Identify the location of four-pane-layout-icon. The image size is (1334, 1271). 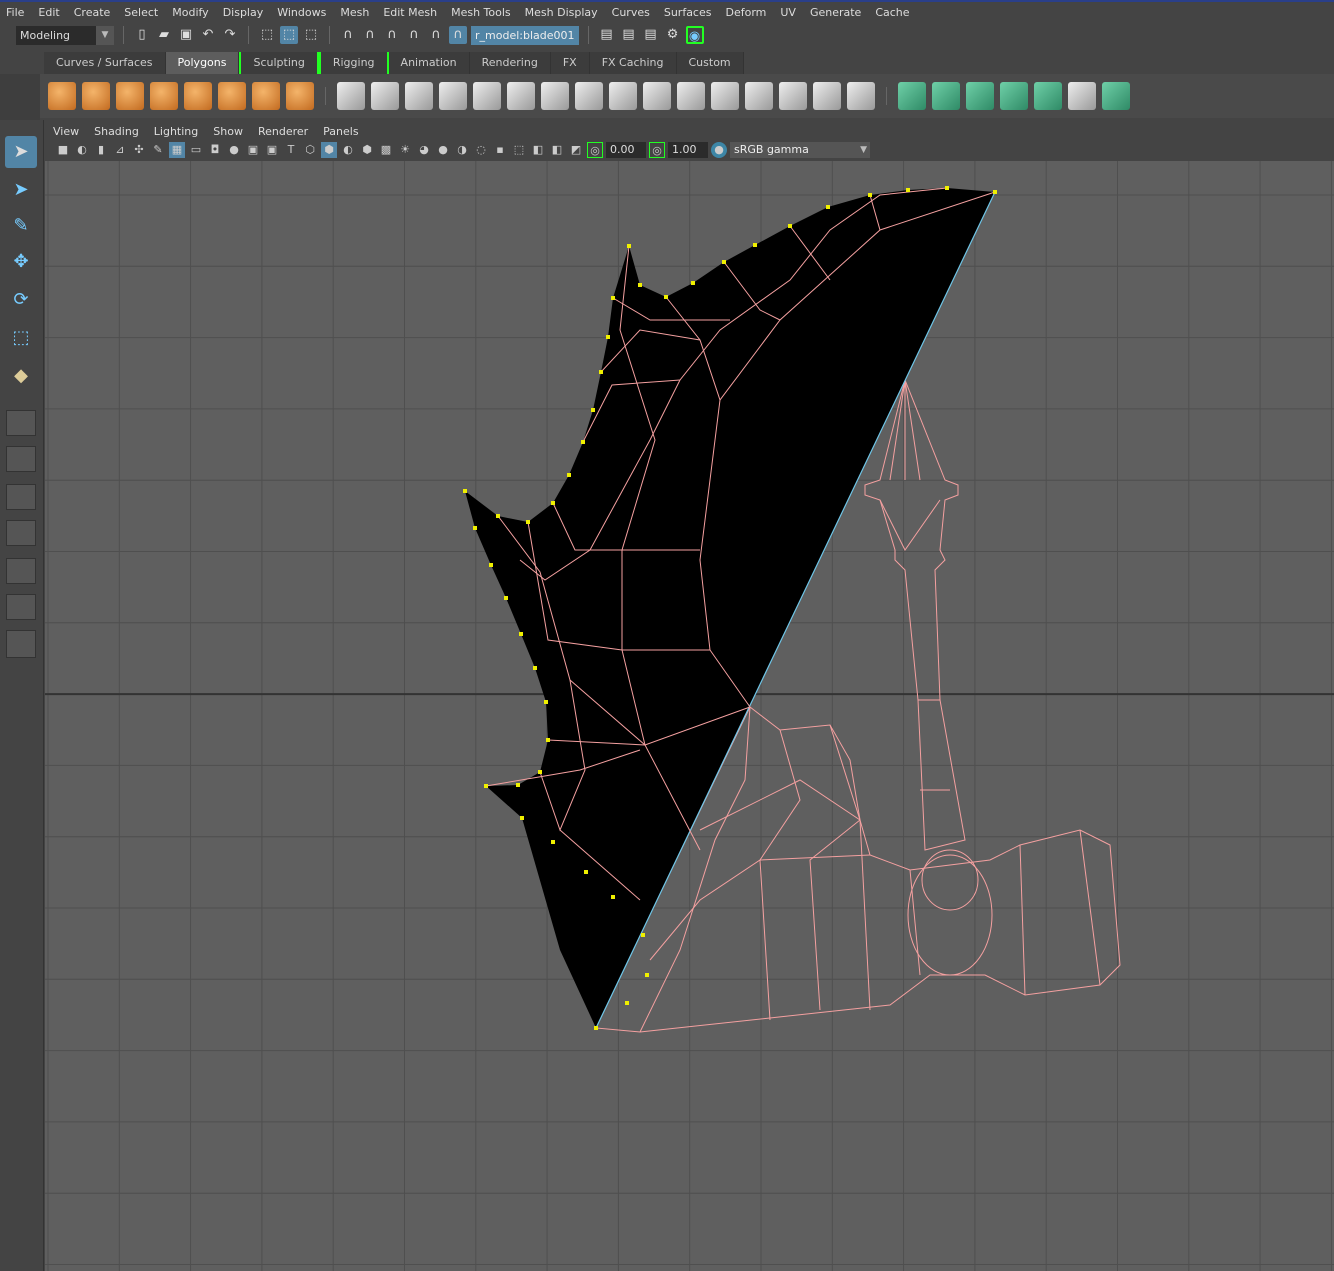
(21, 459).